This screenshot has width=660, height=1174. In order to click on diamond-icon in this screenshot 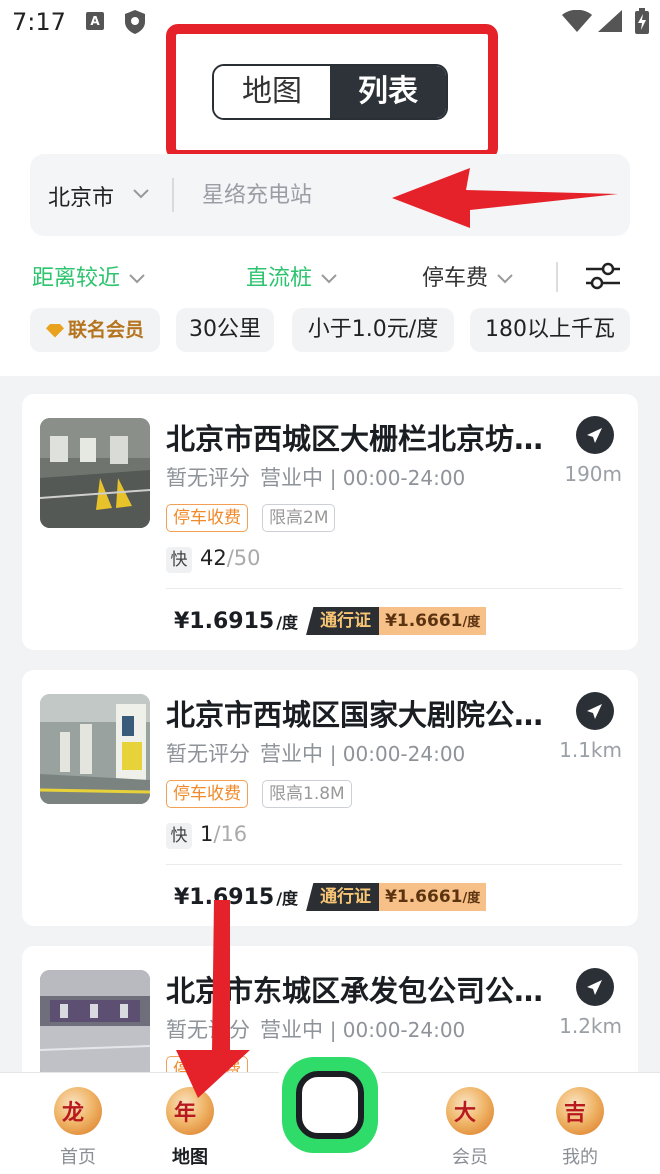, I will do `click(54, 330)`.